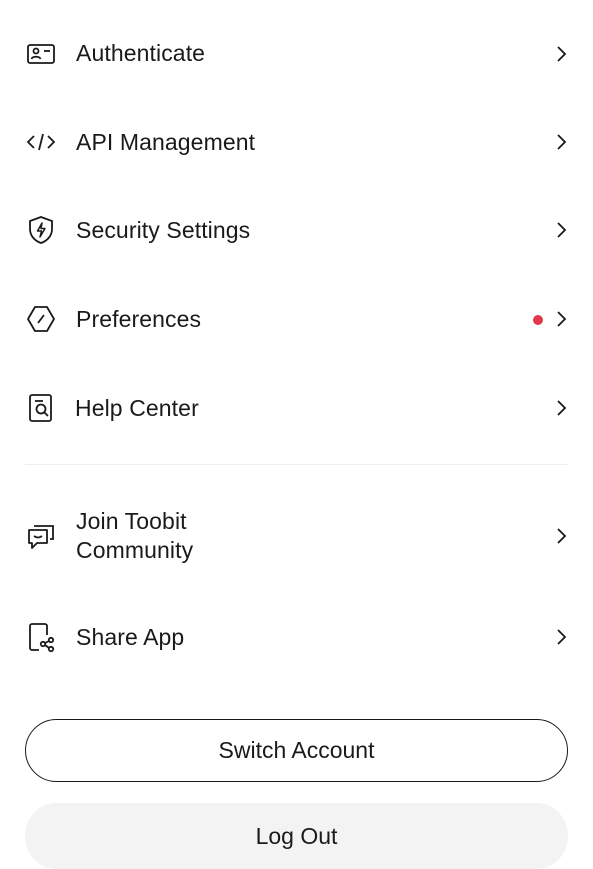 The image size is (593, 869). I want to click on code-icon, so click(41, 142).